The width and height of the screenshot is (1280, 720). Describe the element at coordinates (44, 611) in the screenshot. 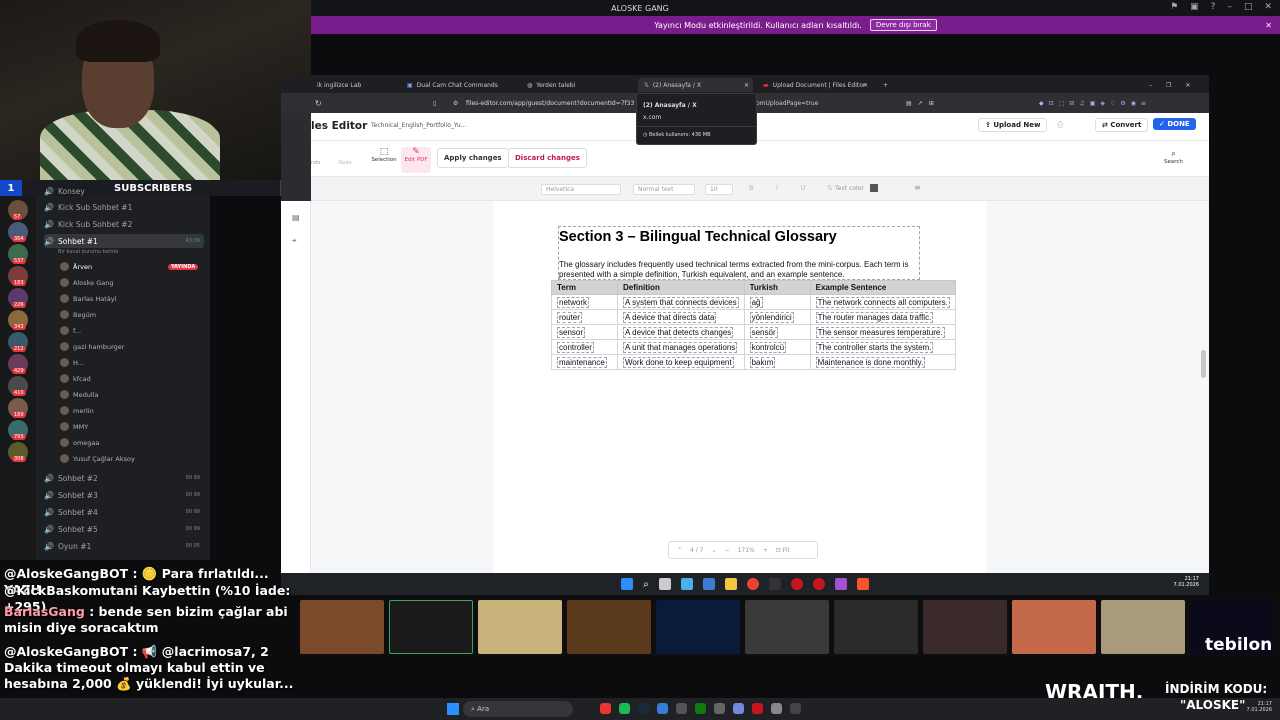

I see `chat-user: BarlasGang` at that location.